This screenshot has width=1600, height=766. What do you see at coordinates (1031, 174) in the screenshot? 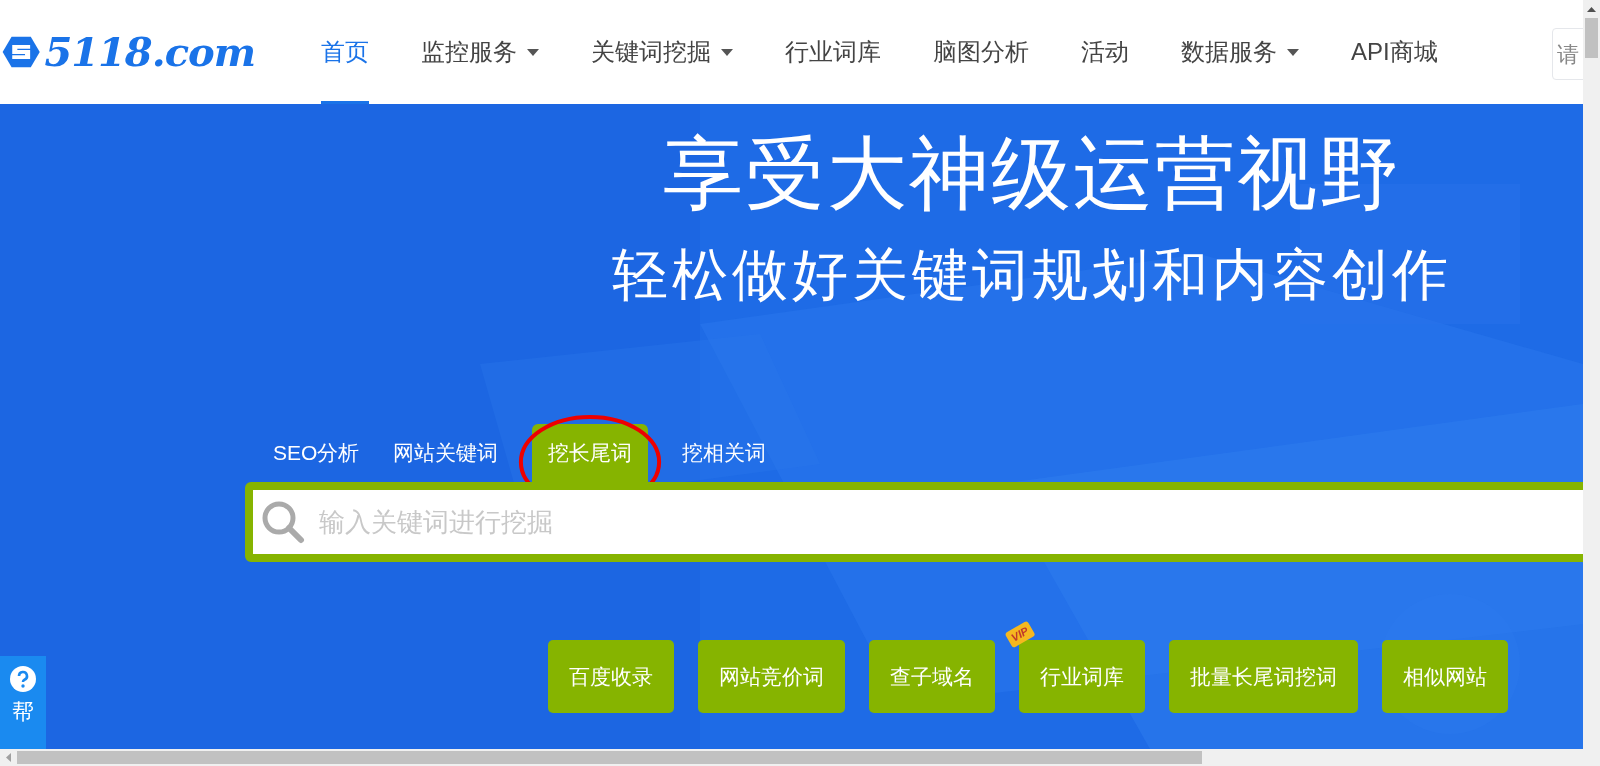
I see `hero-title: 享受大神级运营视野` at bounding box center [1031, 174].